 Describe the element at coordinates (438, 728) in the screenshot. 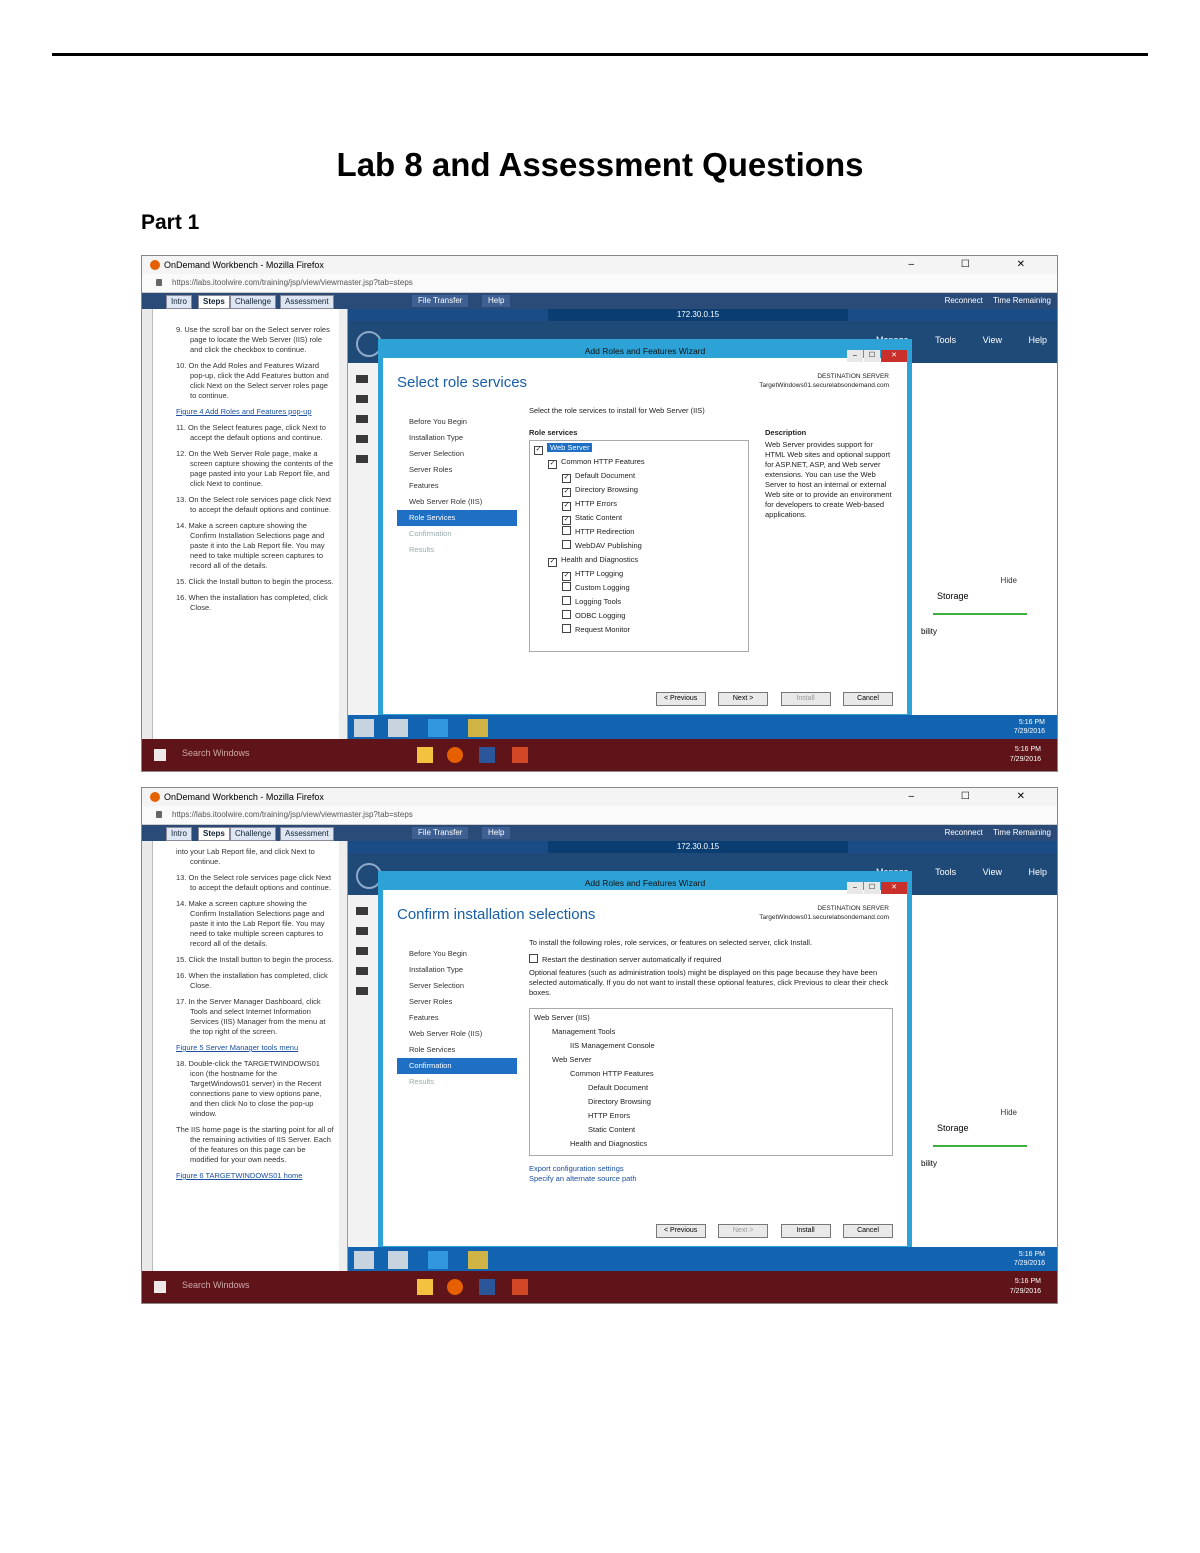

I see `powershell-icon` at that location.